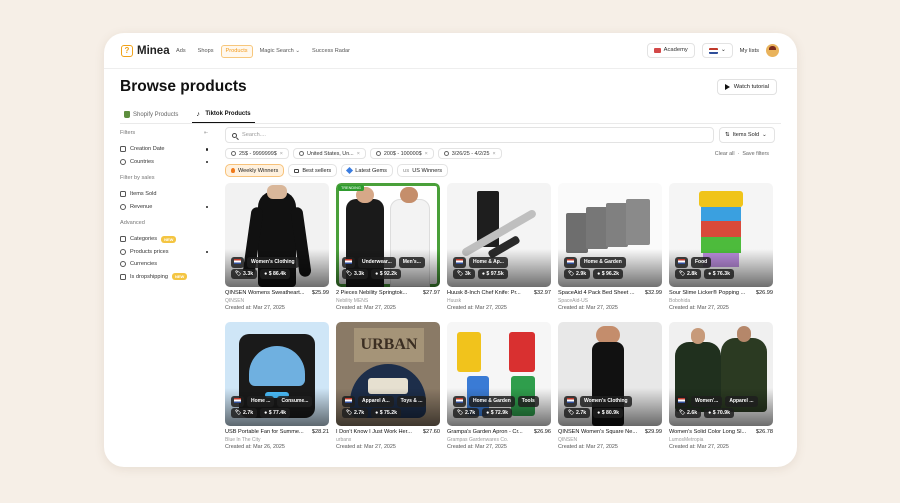 The image size is (900, 503). What do you see at coordinates (499, 235) in the screenshot?
I see `product-image: Home & Ap... 🏷 3k ● $ 97.5k` at bounding box center [499, 235].